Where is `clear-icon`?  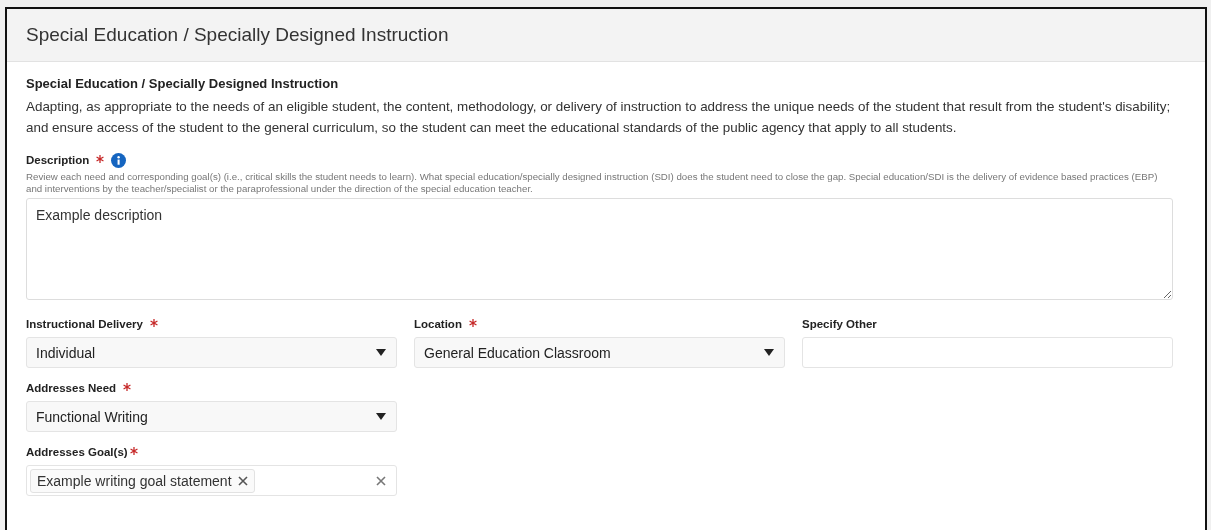 clear-icon is located at coordinates (381, 480).